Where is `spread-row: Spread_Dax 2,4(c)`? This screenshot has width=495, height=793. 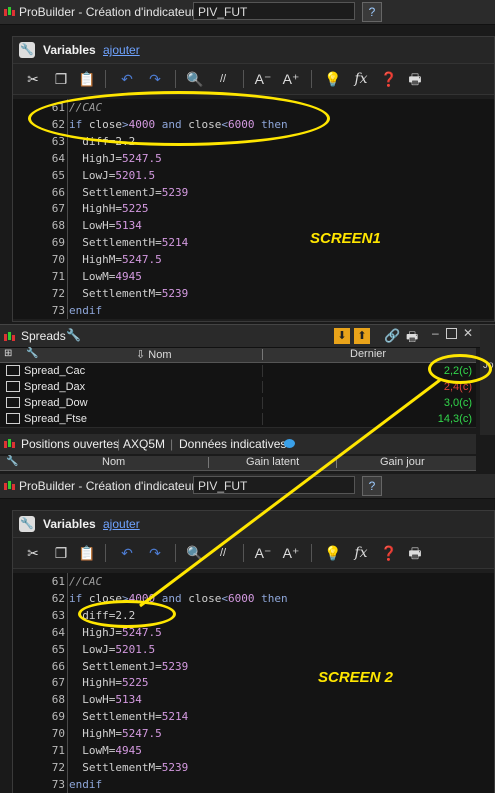
spread-row: Spread_Dax 2,4(c) is located at coordinates (238, 387).